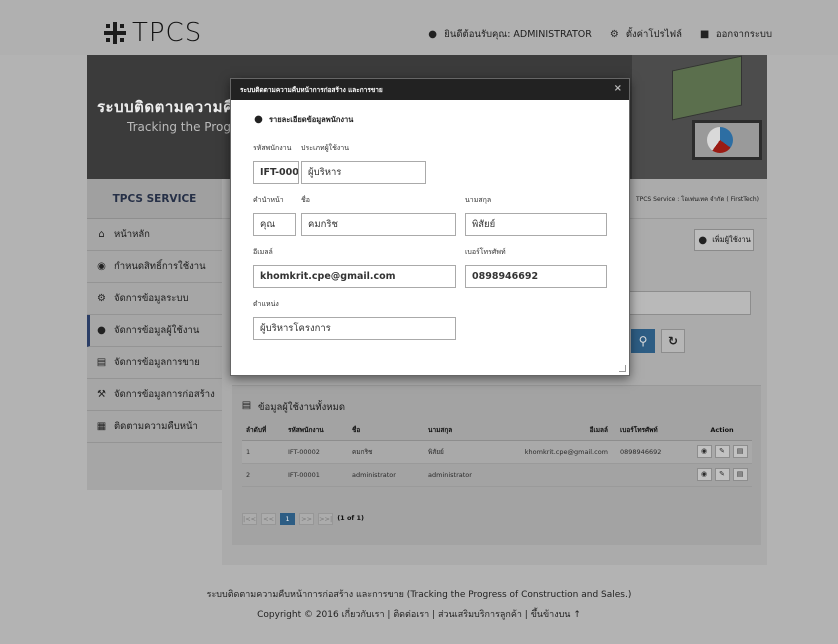 Image resolution: width=838 pixels, height=644 pixels. What do you see at coordinates (378, 224) in the screenshot?
I see `first-name-field` at bounding box center [378, 224].